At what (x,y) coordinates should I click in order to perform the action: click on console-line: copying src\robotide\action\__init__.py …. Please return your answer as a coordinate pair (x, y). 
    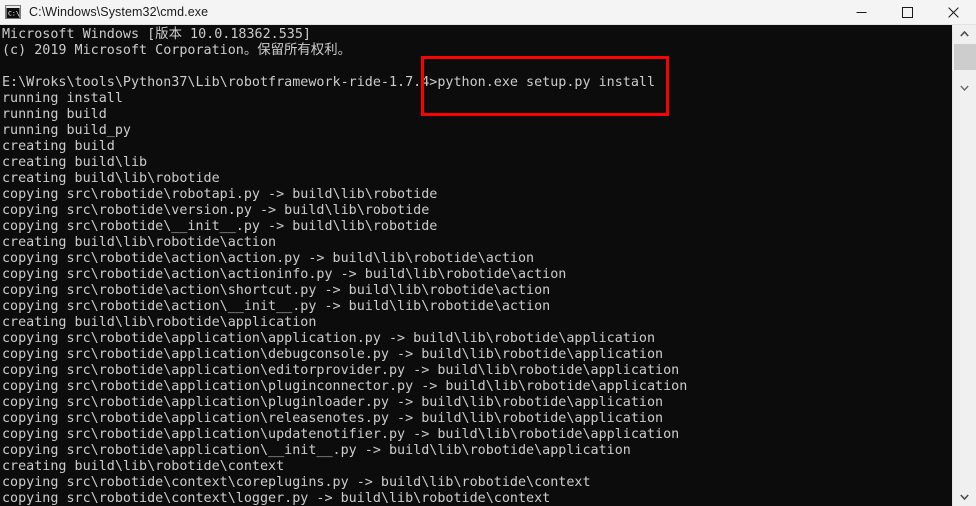
    Looking at the image, I should click on (276, 306).